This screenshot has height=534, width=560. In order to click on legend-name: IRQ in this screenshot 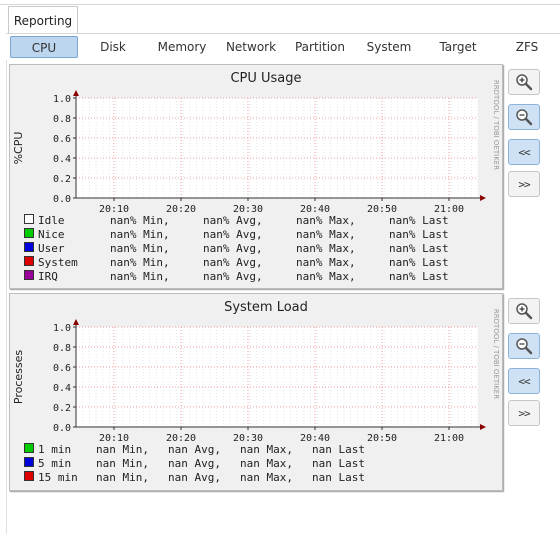, I will do `click(48, 276)`.